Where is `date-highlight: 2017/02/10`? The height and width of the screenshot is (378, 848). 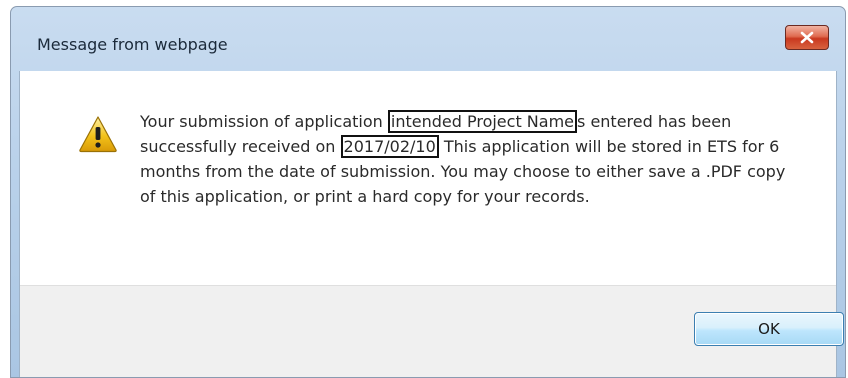 date-highlight: 2017/02/10 is located at coordinates (389, 146).